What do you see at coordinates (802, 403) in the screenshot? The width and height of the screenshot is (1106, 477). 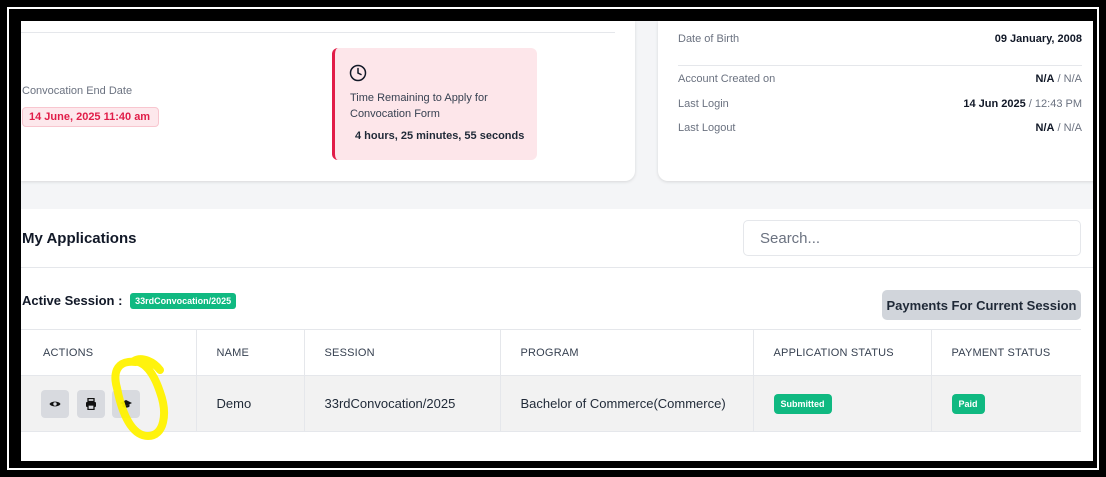 I see `application-status-badge: Submitted` at bounding box center [802, 403].